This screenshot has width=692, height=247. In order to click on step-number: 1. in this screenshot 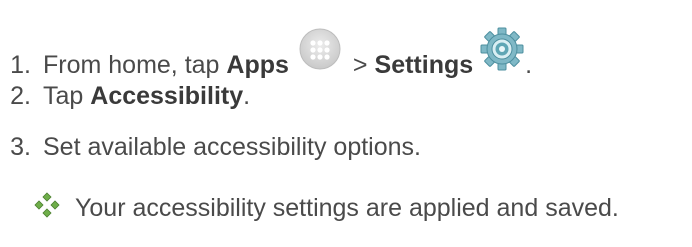, I will do `click(20, 64)`.